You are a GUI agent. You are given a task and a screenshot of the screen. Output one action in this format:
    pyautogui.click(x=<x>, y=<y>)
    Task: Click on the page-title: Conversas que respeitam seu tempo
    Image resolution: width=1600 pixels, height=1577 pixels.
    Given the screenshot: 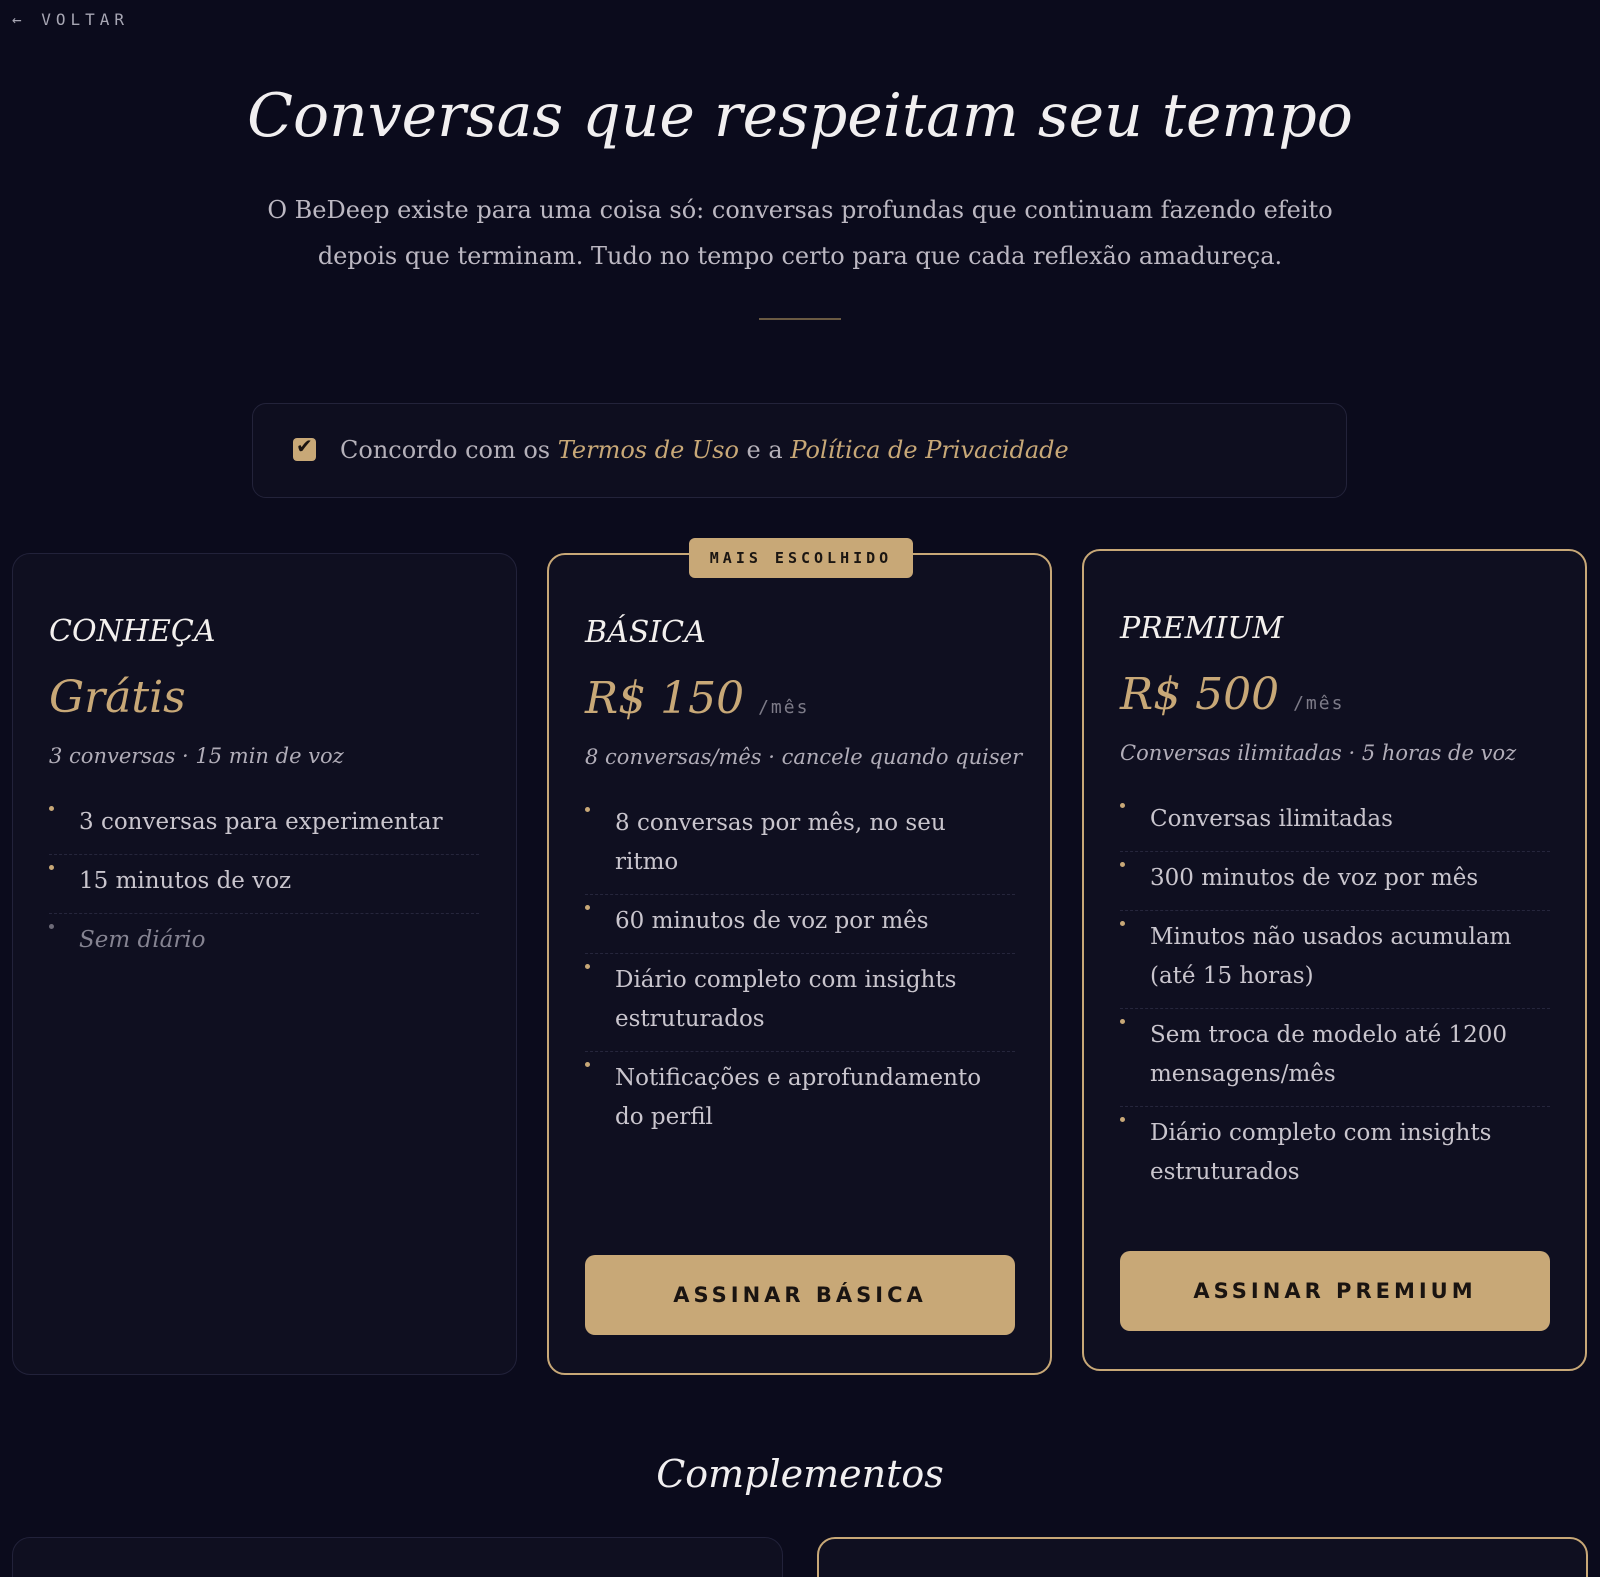 What is the action you would take?
    pyautogui.click(x=800, y=116)
    